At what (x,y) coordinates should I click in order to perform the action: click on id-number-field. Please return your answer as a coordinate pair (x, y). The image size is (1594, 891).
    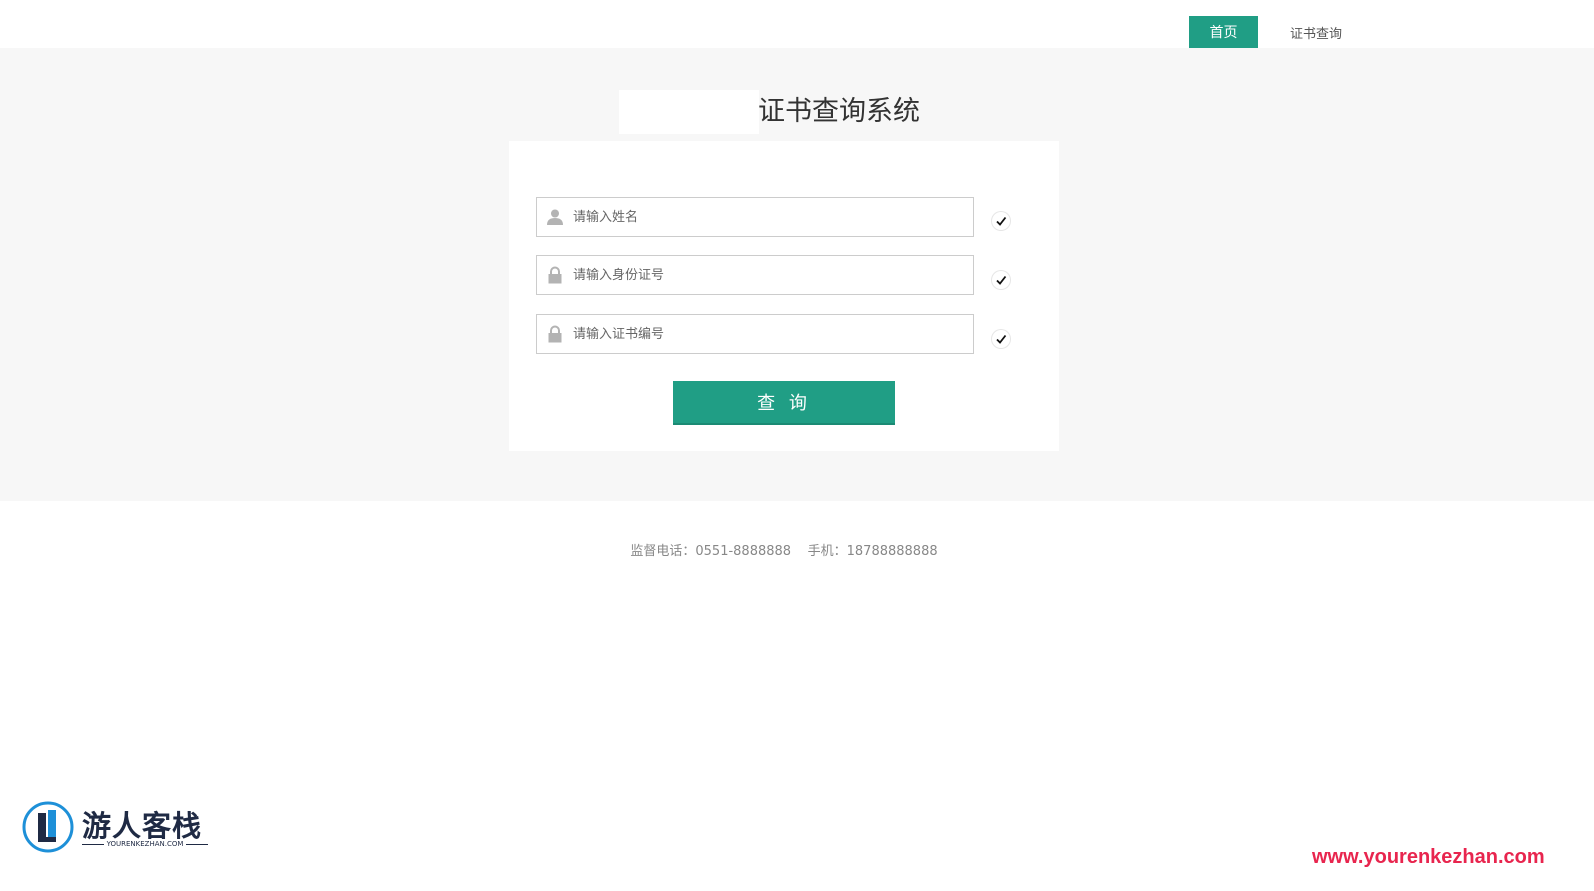
    Looking at the image, I should click on (755, 275).